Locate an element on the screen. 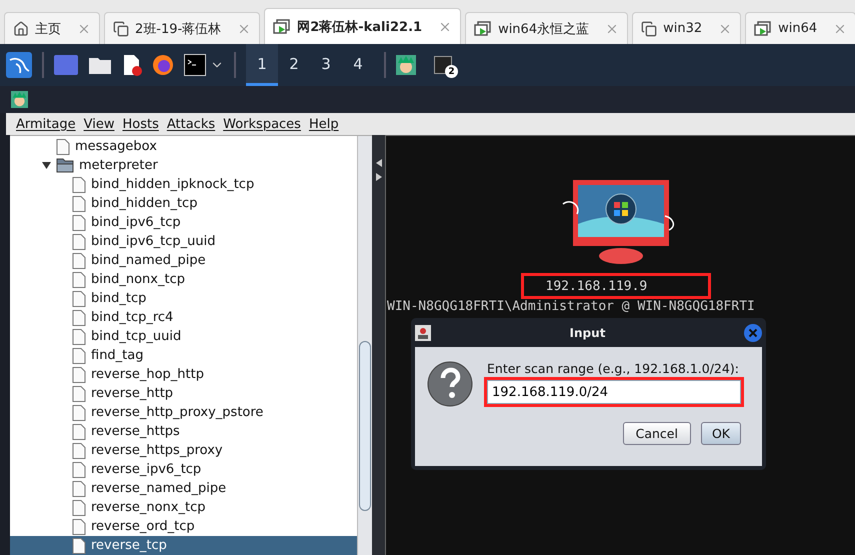  dialog-title: Input is located at coordinates (588, 333).